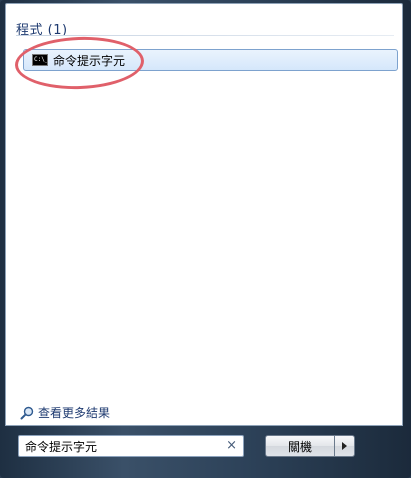 This screenshot has width=411, height=478. I want to click on see-more-label: 查看更多結果, so click(74, 413).